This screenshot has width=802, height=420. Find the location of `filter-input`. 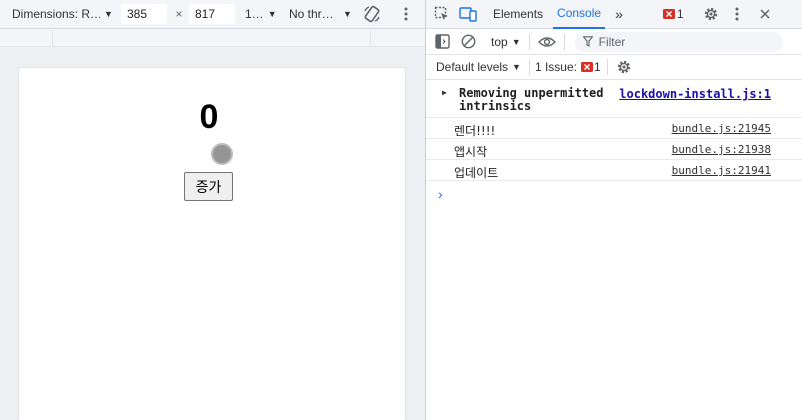

filter-input is located at coordinates (683, 41).